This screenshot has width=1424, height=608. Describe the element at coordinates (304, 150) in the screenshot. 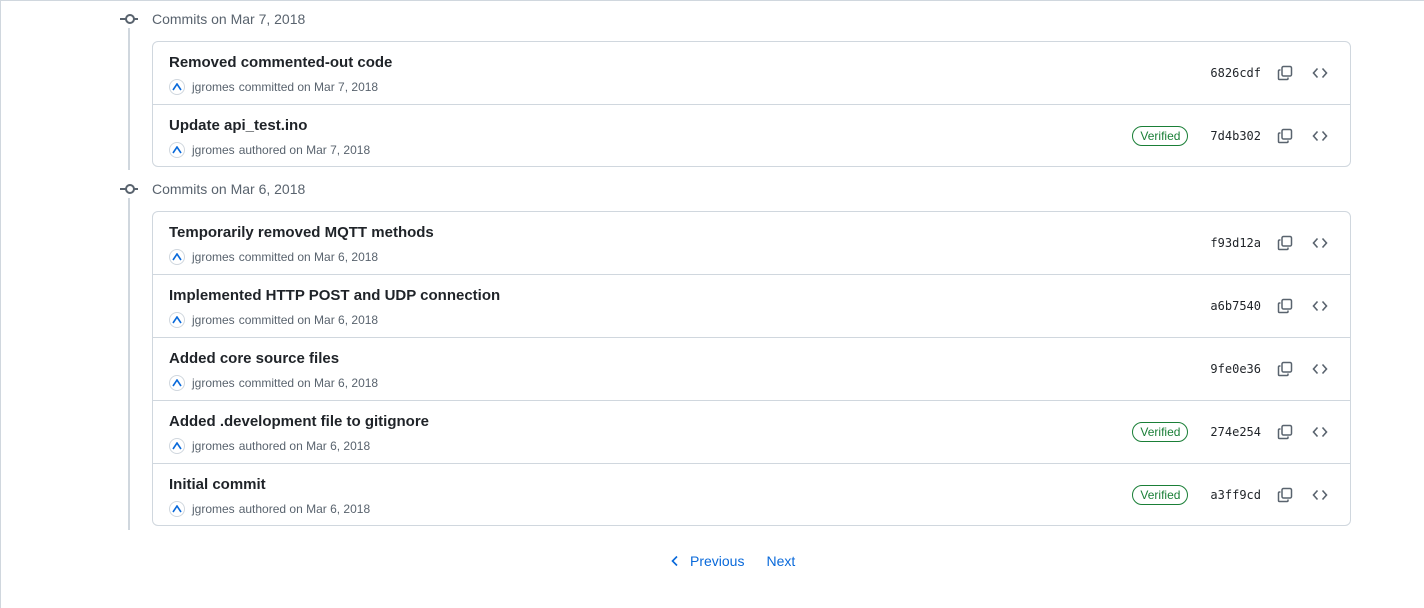

I see `commit-action: authored on Mar 7, 2018` at that location.